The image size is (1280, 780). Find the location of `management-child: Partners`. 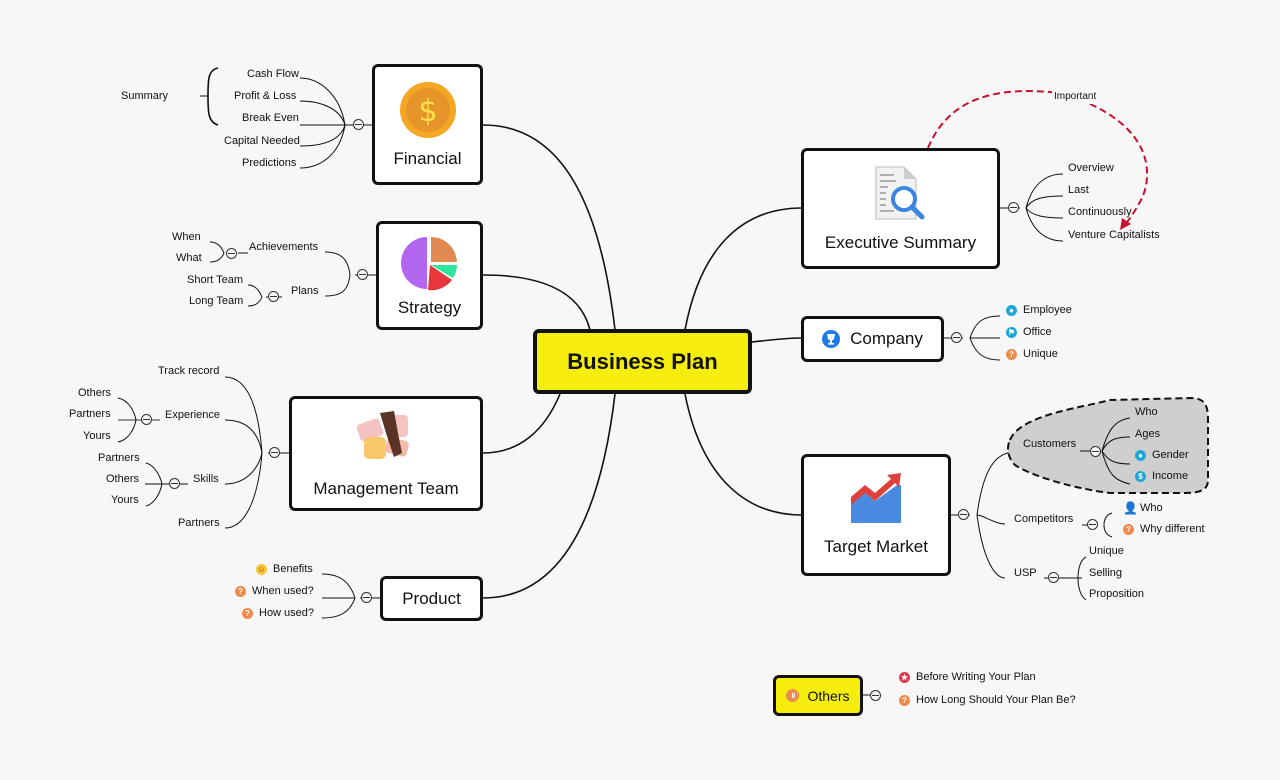

management-child: Partners is located at coordinates (199, 523).